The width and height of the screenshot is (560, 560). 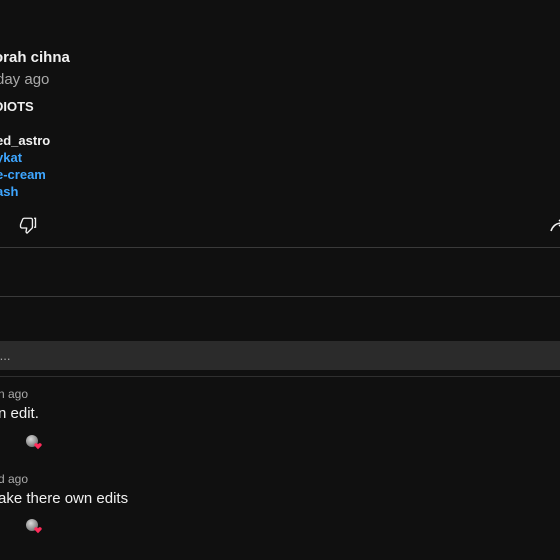 What do you see at coordinates (23, 174) in the screenshot?
I see `mention-link: e-cream` at bounding box center [23, 174].